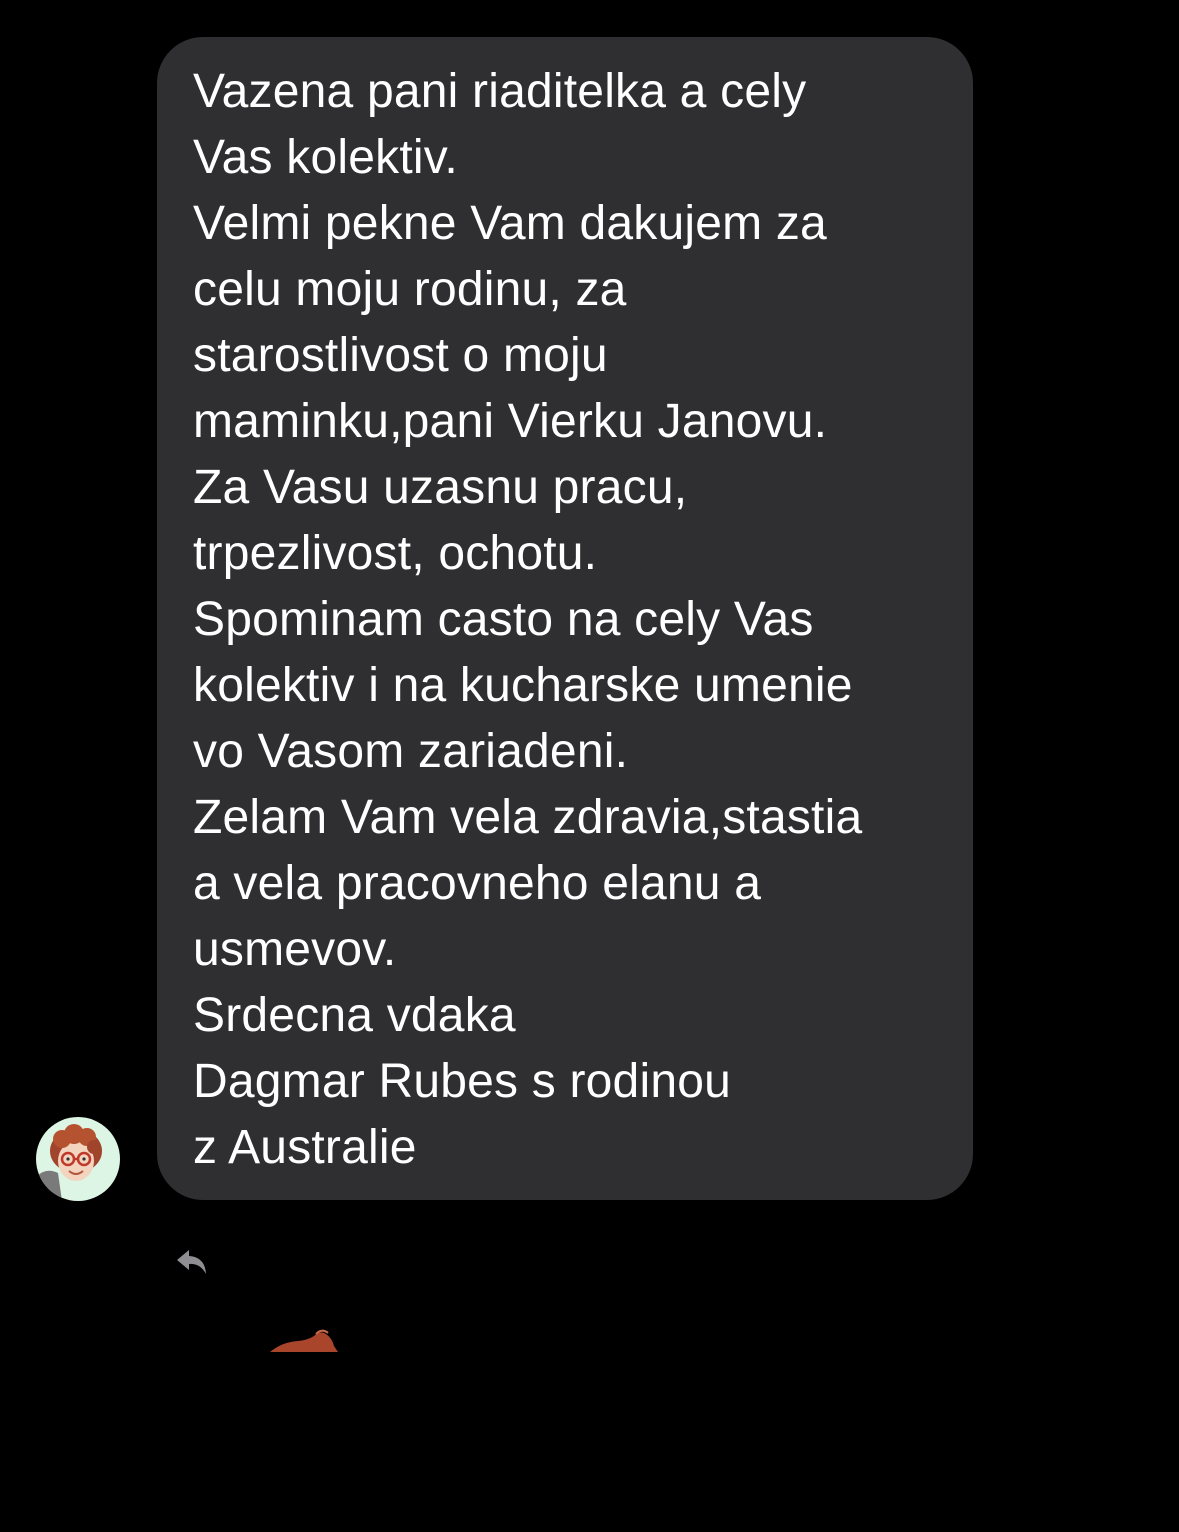 The image size is (1179, 1532). I want to click on cartoon-avatar-icon, so click(69, 1162).